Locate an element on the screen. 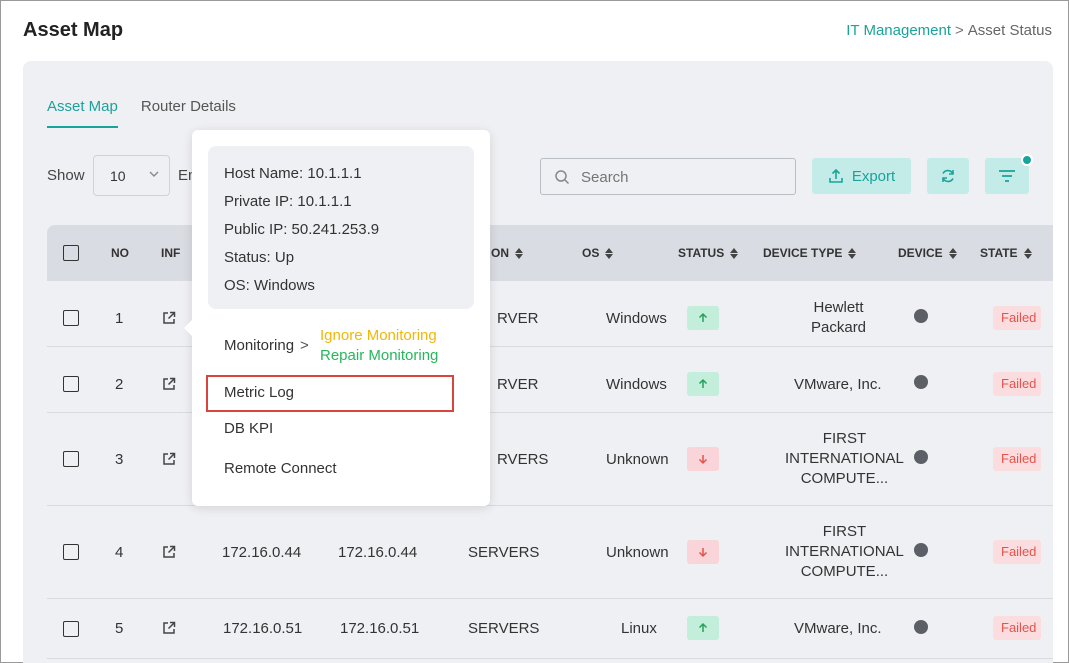 This screenshot has width=1069, height=663. row-location: SERVERS is located at coordinates (504, 552).